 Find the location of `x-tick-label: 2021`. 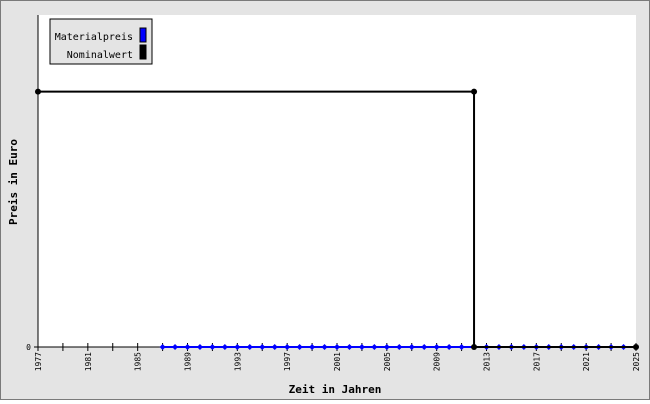

x-tick-label: 2021 is located at coordinates (586, 361).